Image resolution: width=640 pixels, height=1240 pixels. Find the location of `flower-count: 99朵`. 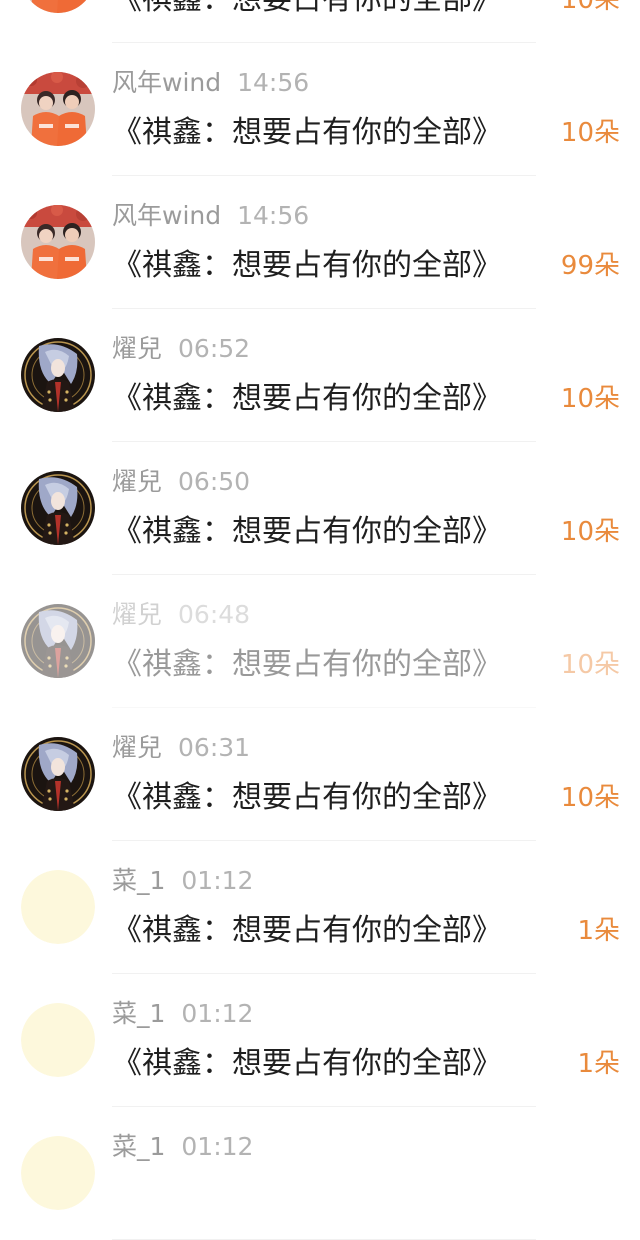

flower-count: 99朵 is located at coordinates (590, 266).